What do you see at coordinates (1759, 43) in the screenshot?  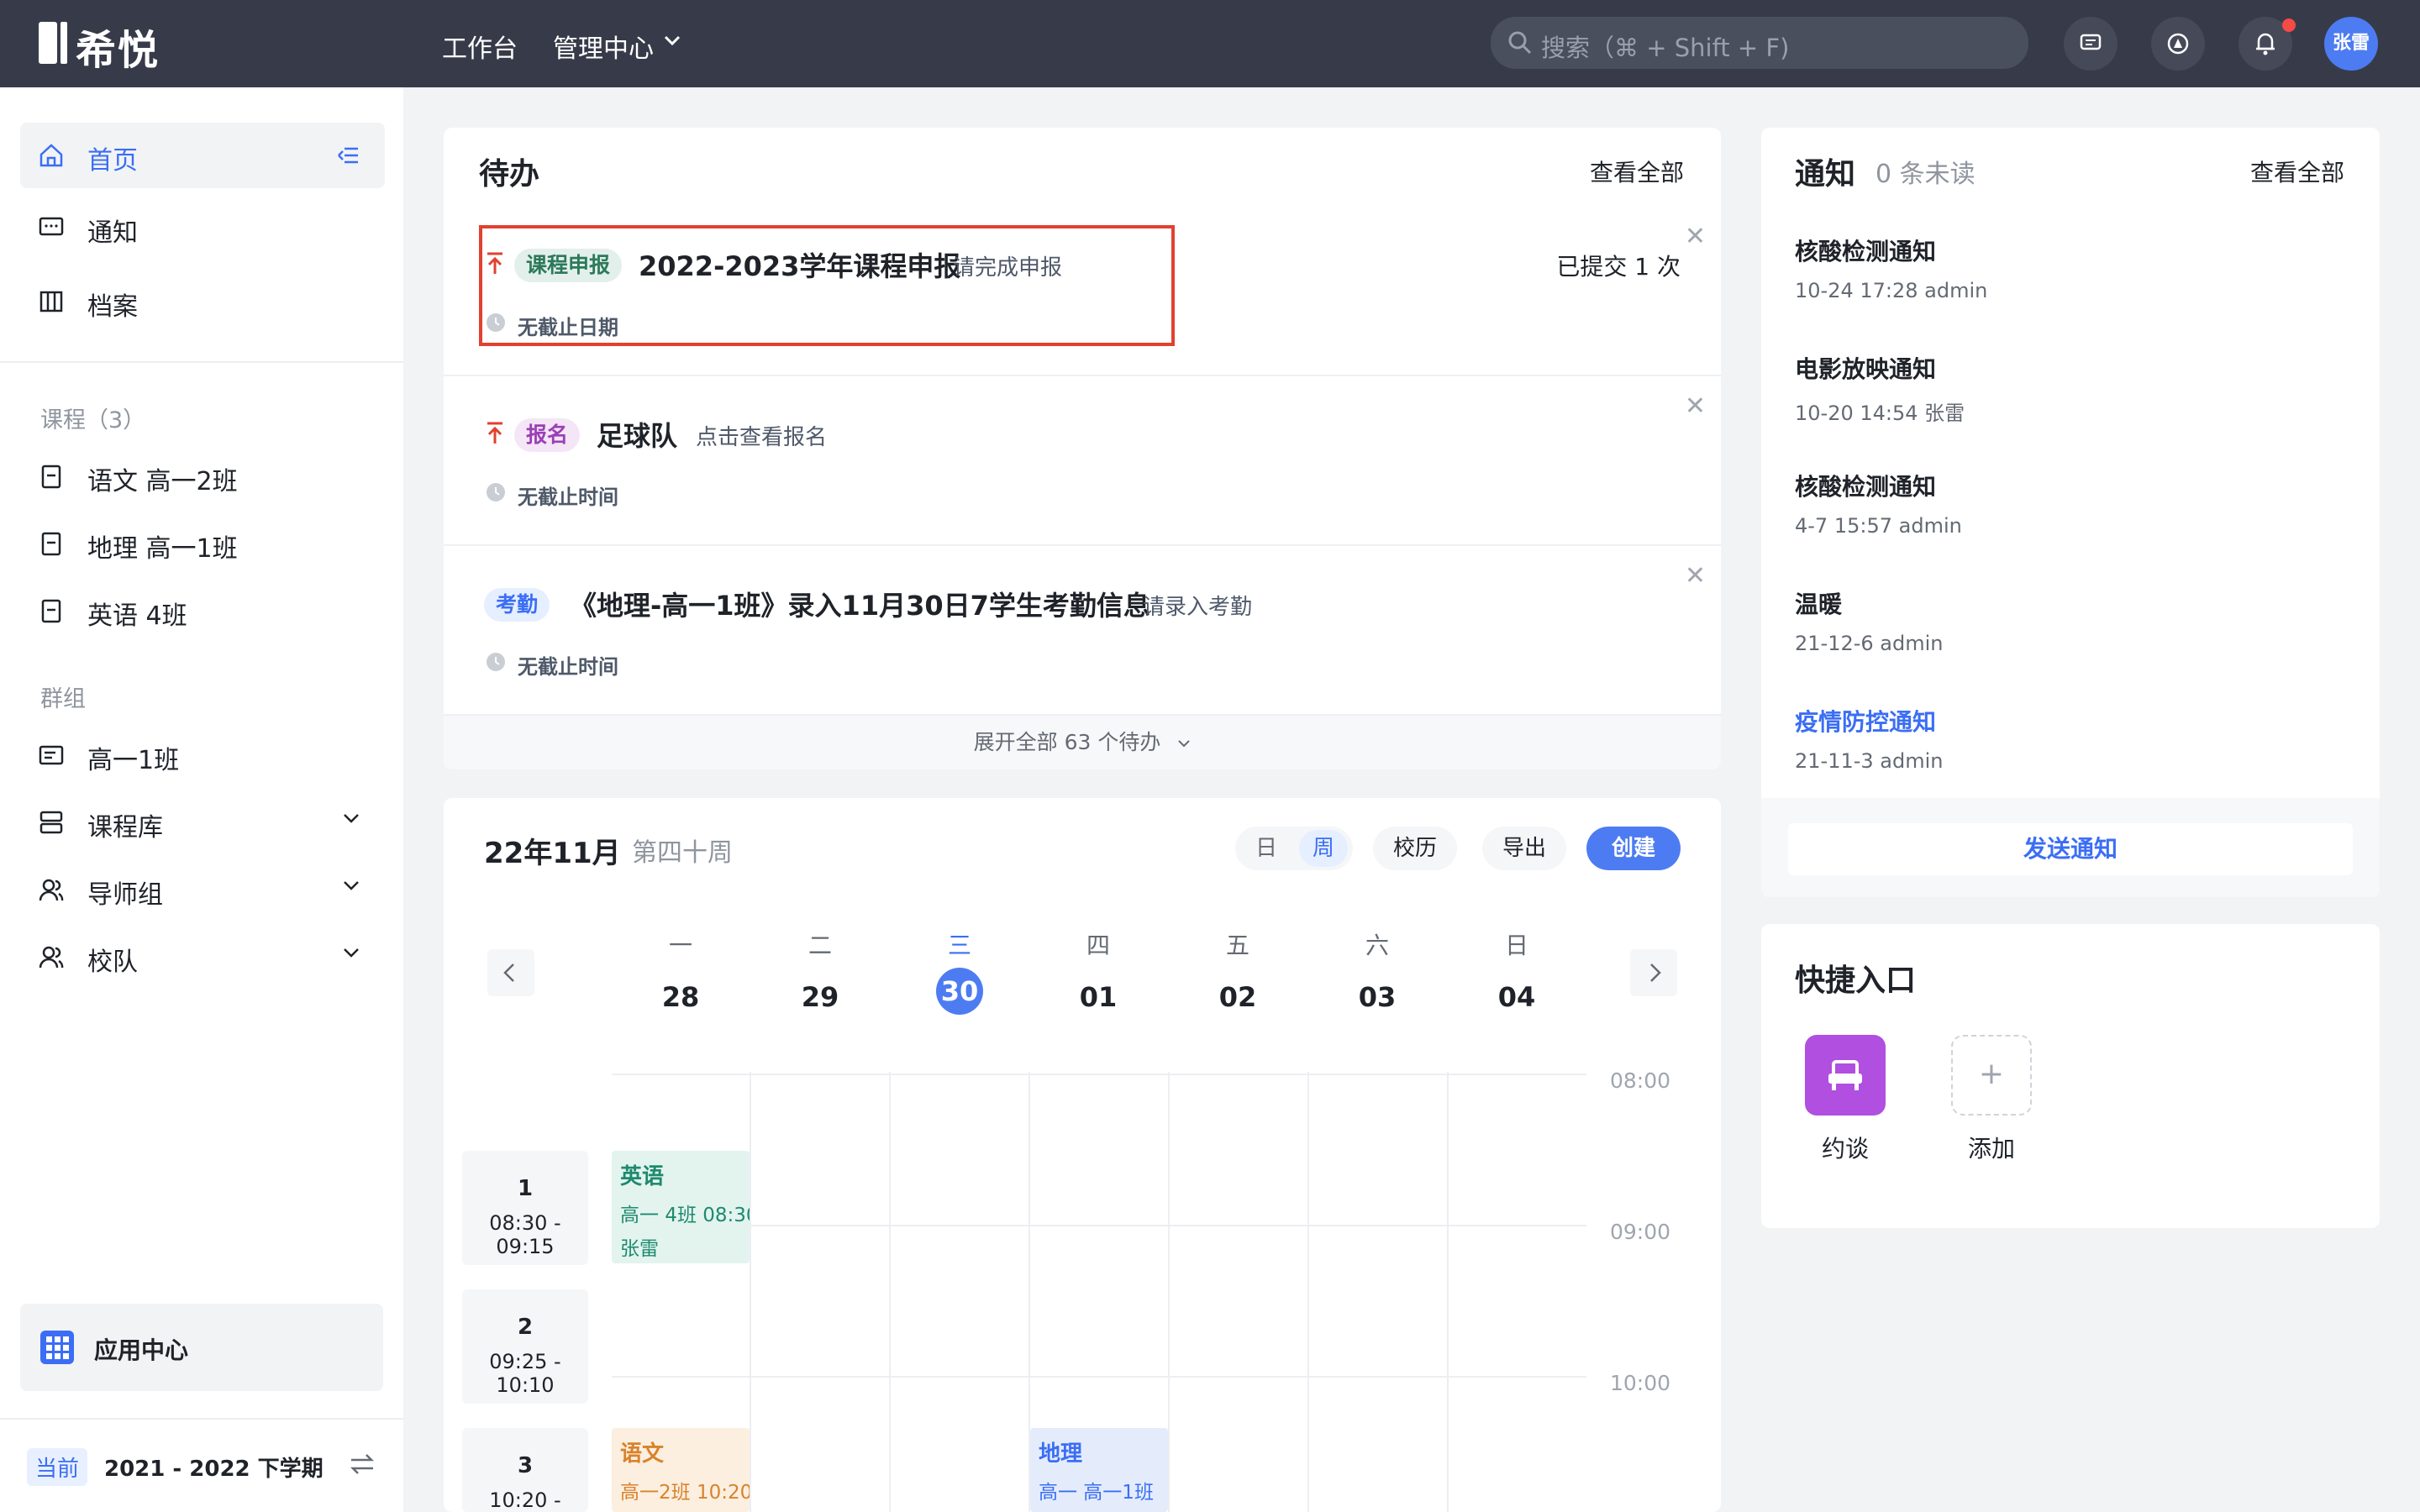 I see `search-input: 搜索（⌘ + Shift + F)` at bounding box center [1759, 43].